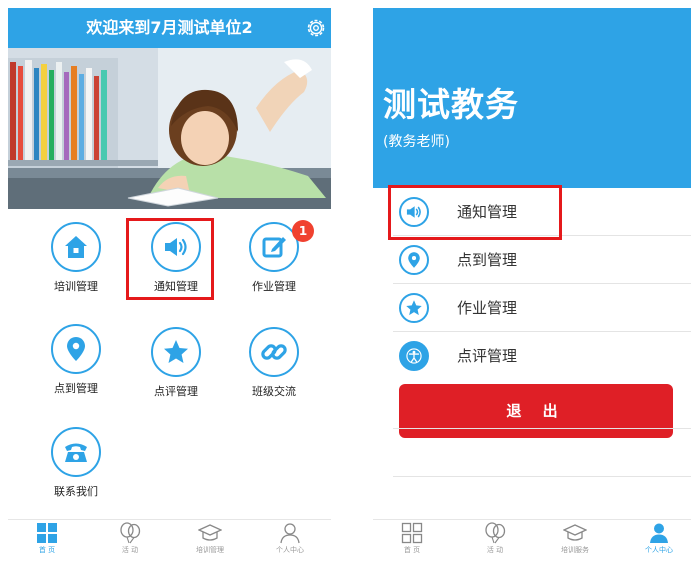  Describe the element at coordinates (76, 286) in the screenshot. I see `grid-label: 培训管理` at that location.